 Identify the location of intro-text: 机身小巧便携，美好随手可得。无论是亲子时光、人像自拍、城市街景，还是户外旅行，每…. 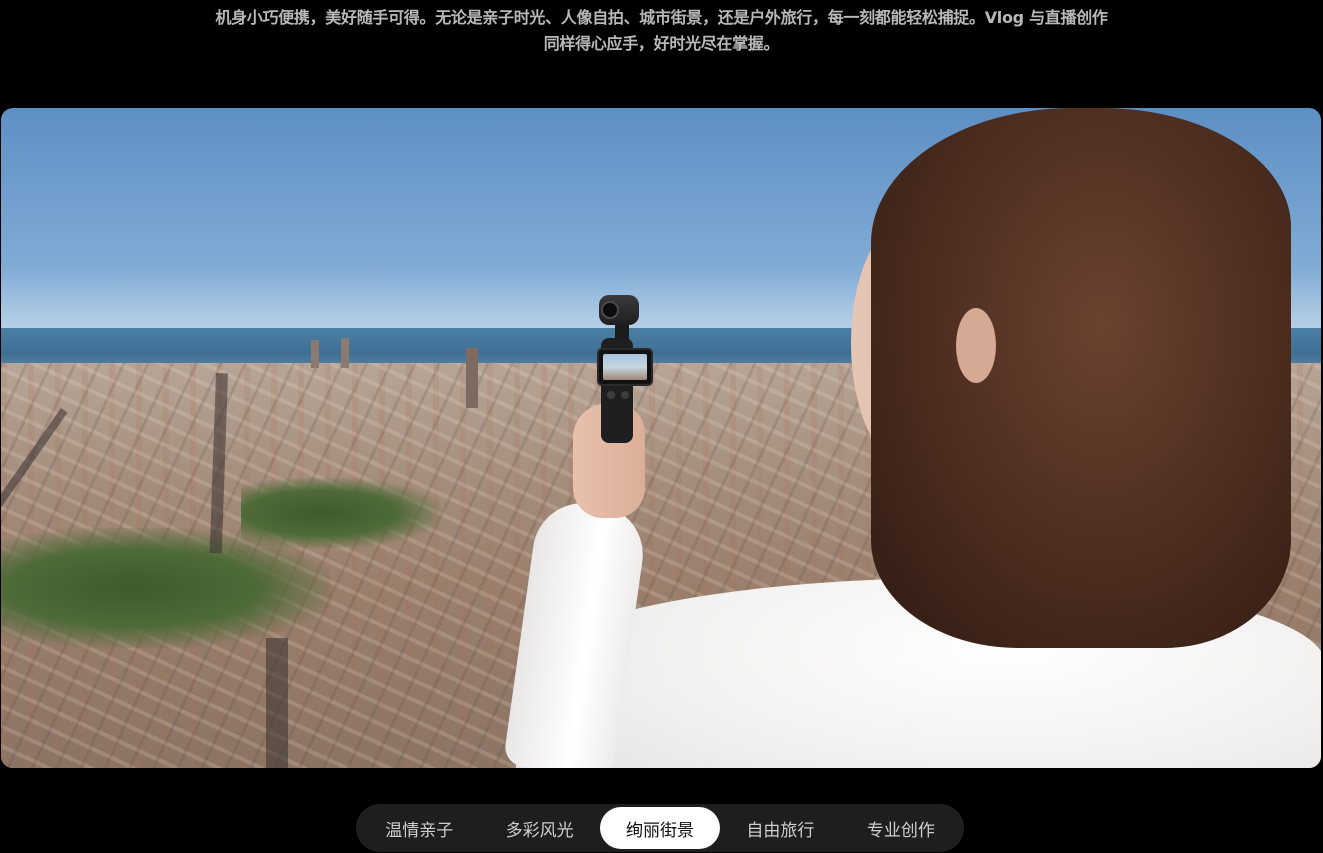
(661, 31).